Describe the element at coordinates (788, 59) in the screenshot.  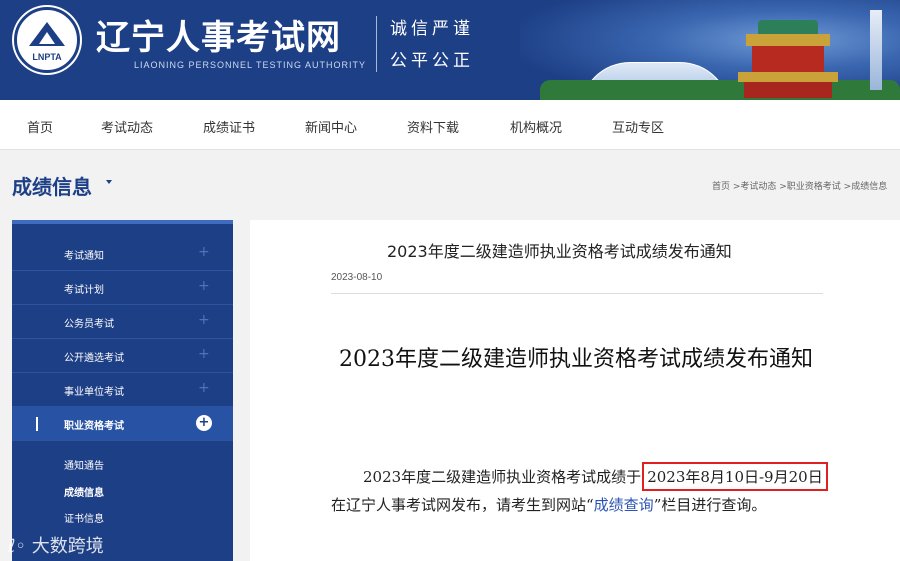
I see `pavilion-image` at that location.